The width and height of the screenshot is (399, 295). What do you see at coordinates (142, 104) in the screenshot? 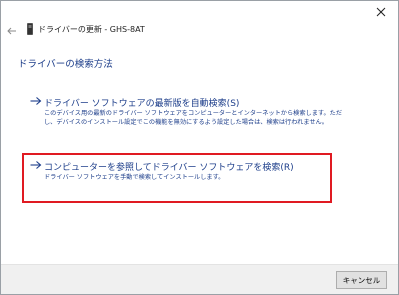
I see `auto-search-title: ドライバー ソフトウェアの最新版を自動検索(S)` at bounding box center [142, 104].